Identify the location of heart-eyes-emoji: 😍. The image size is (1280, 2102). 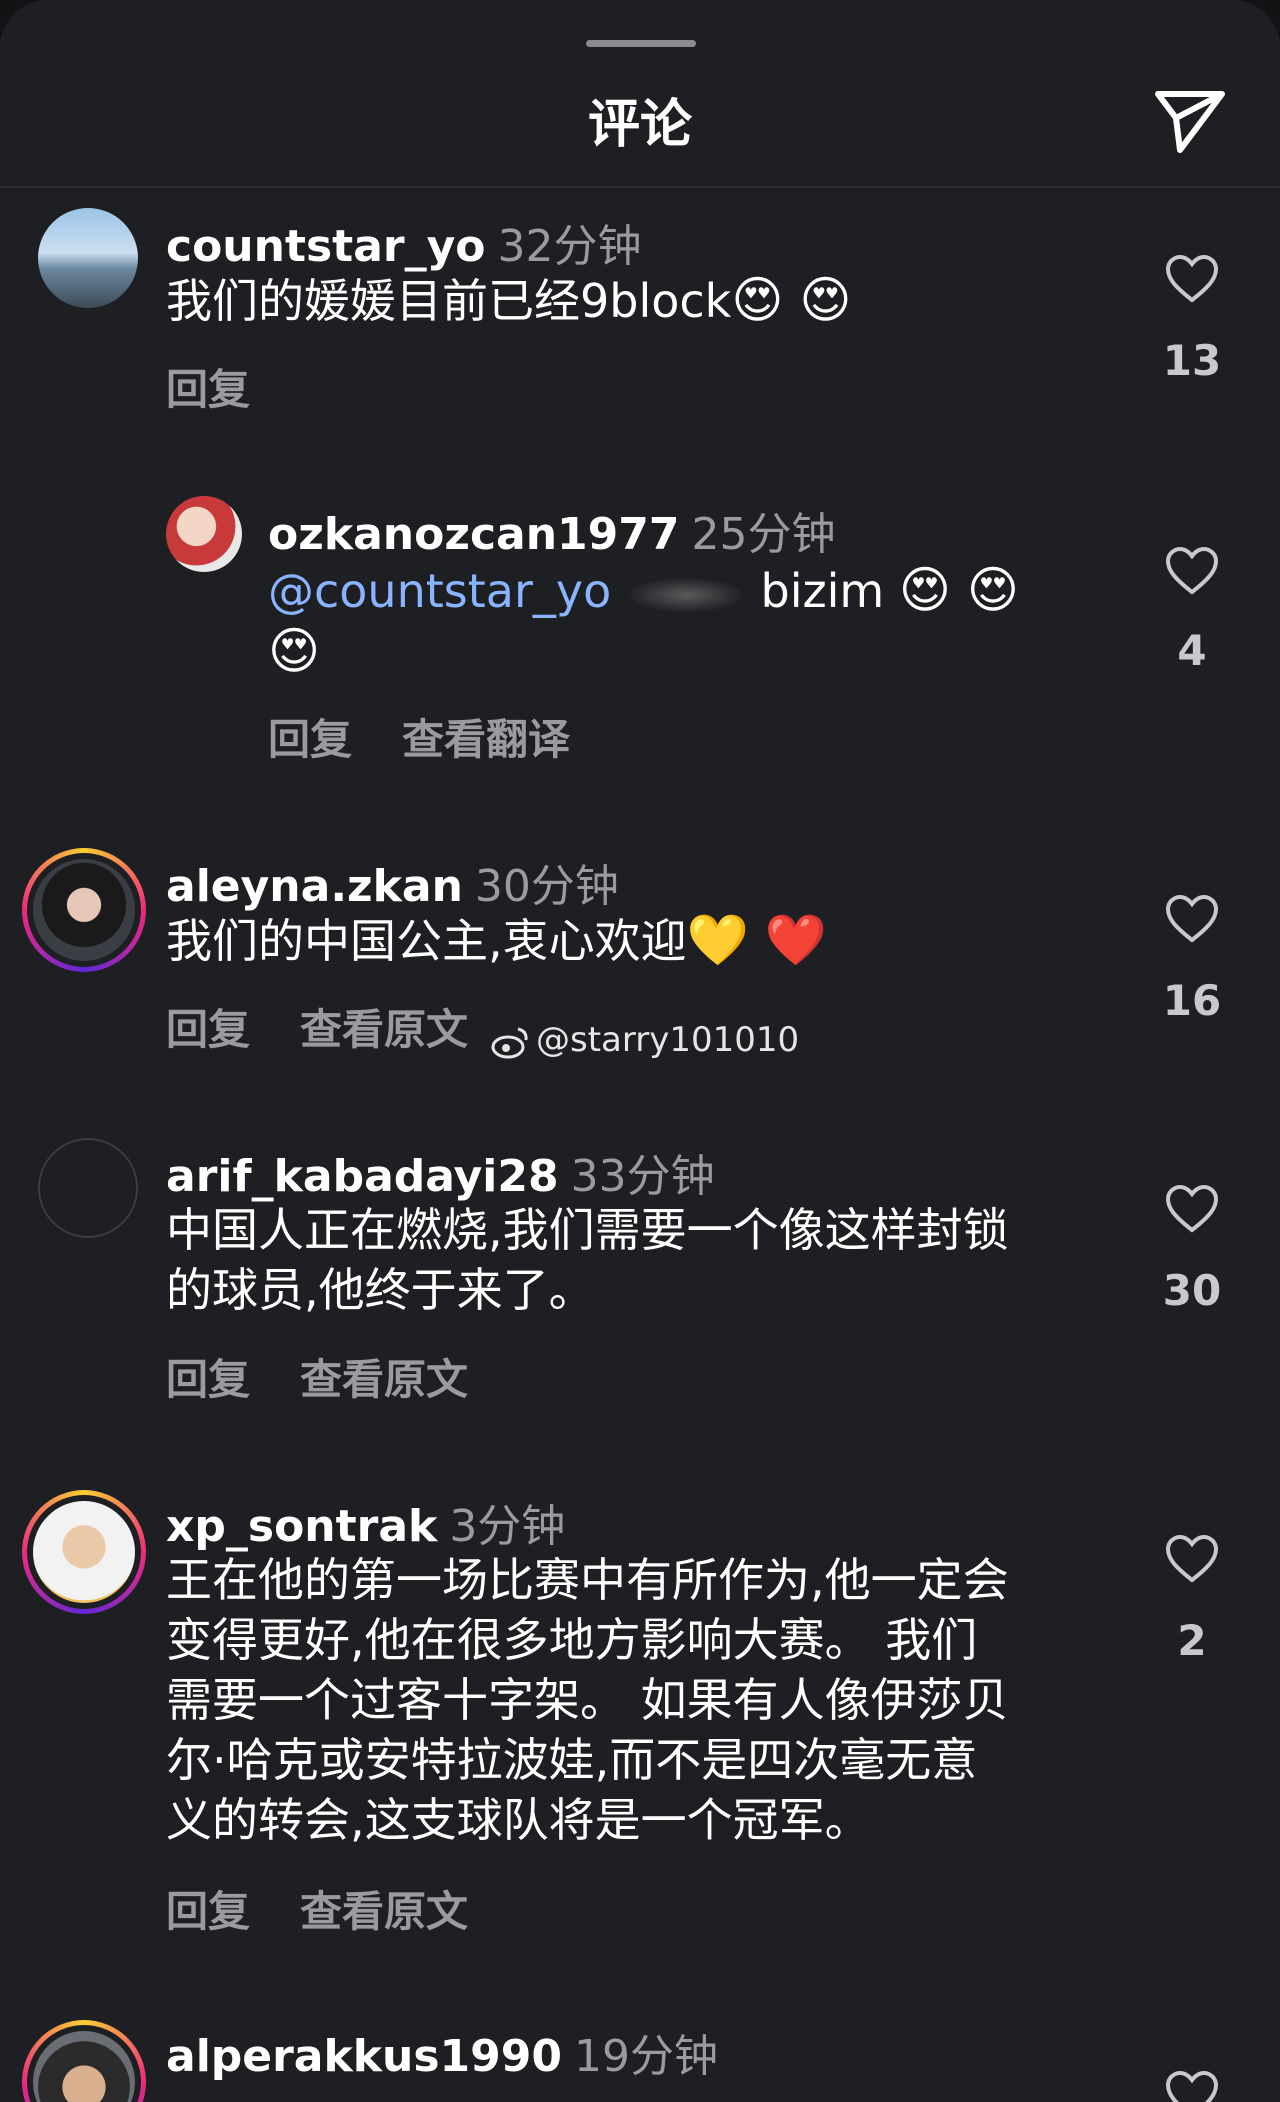
(294, 651).